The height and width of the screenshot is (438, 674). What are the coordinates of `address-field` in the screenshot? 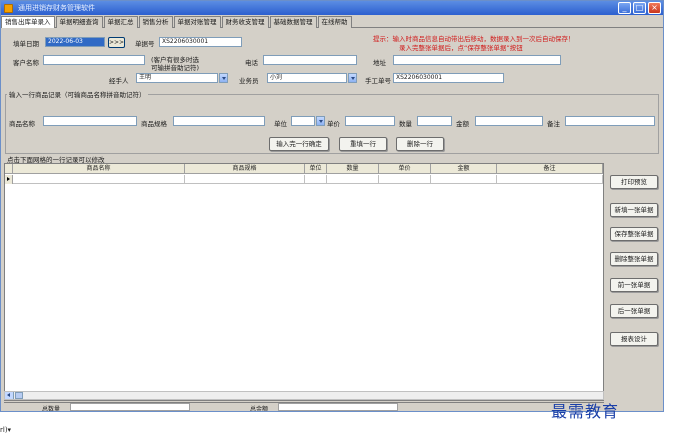 It's located at (477, 60).